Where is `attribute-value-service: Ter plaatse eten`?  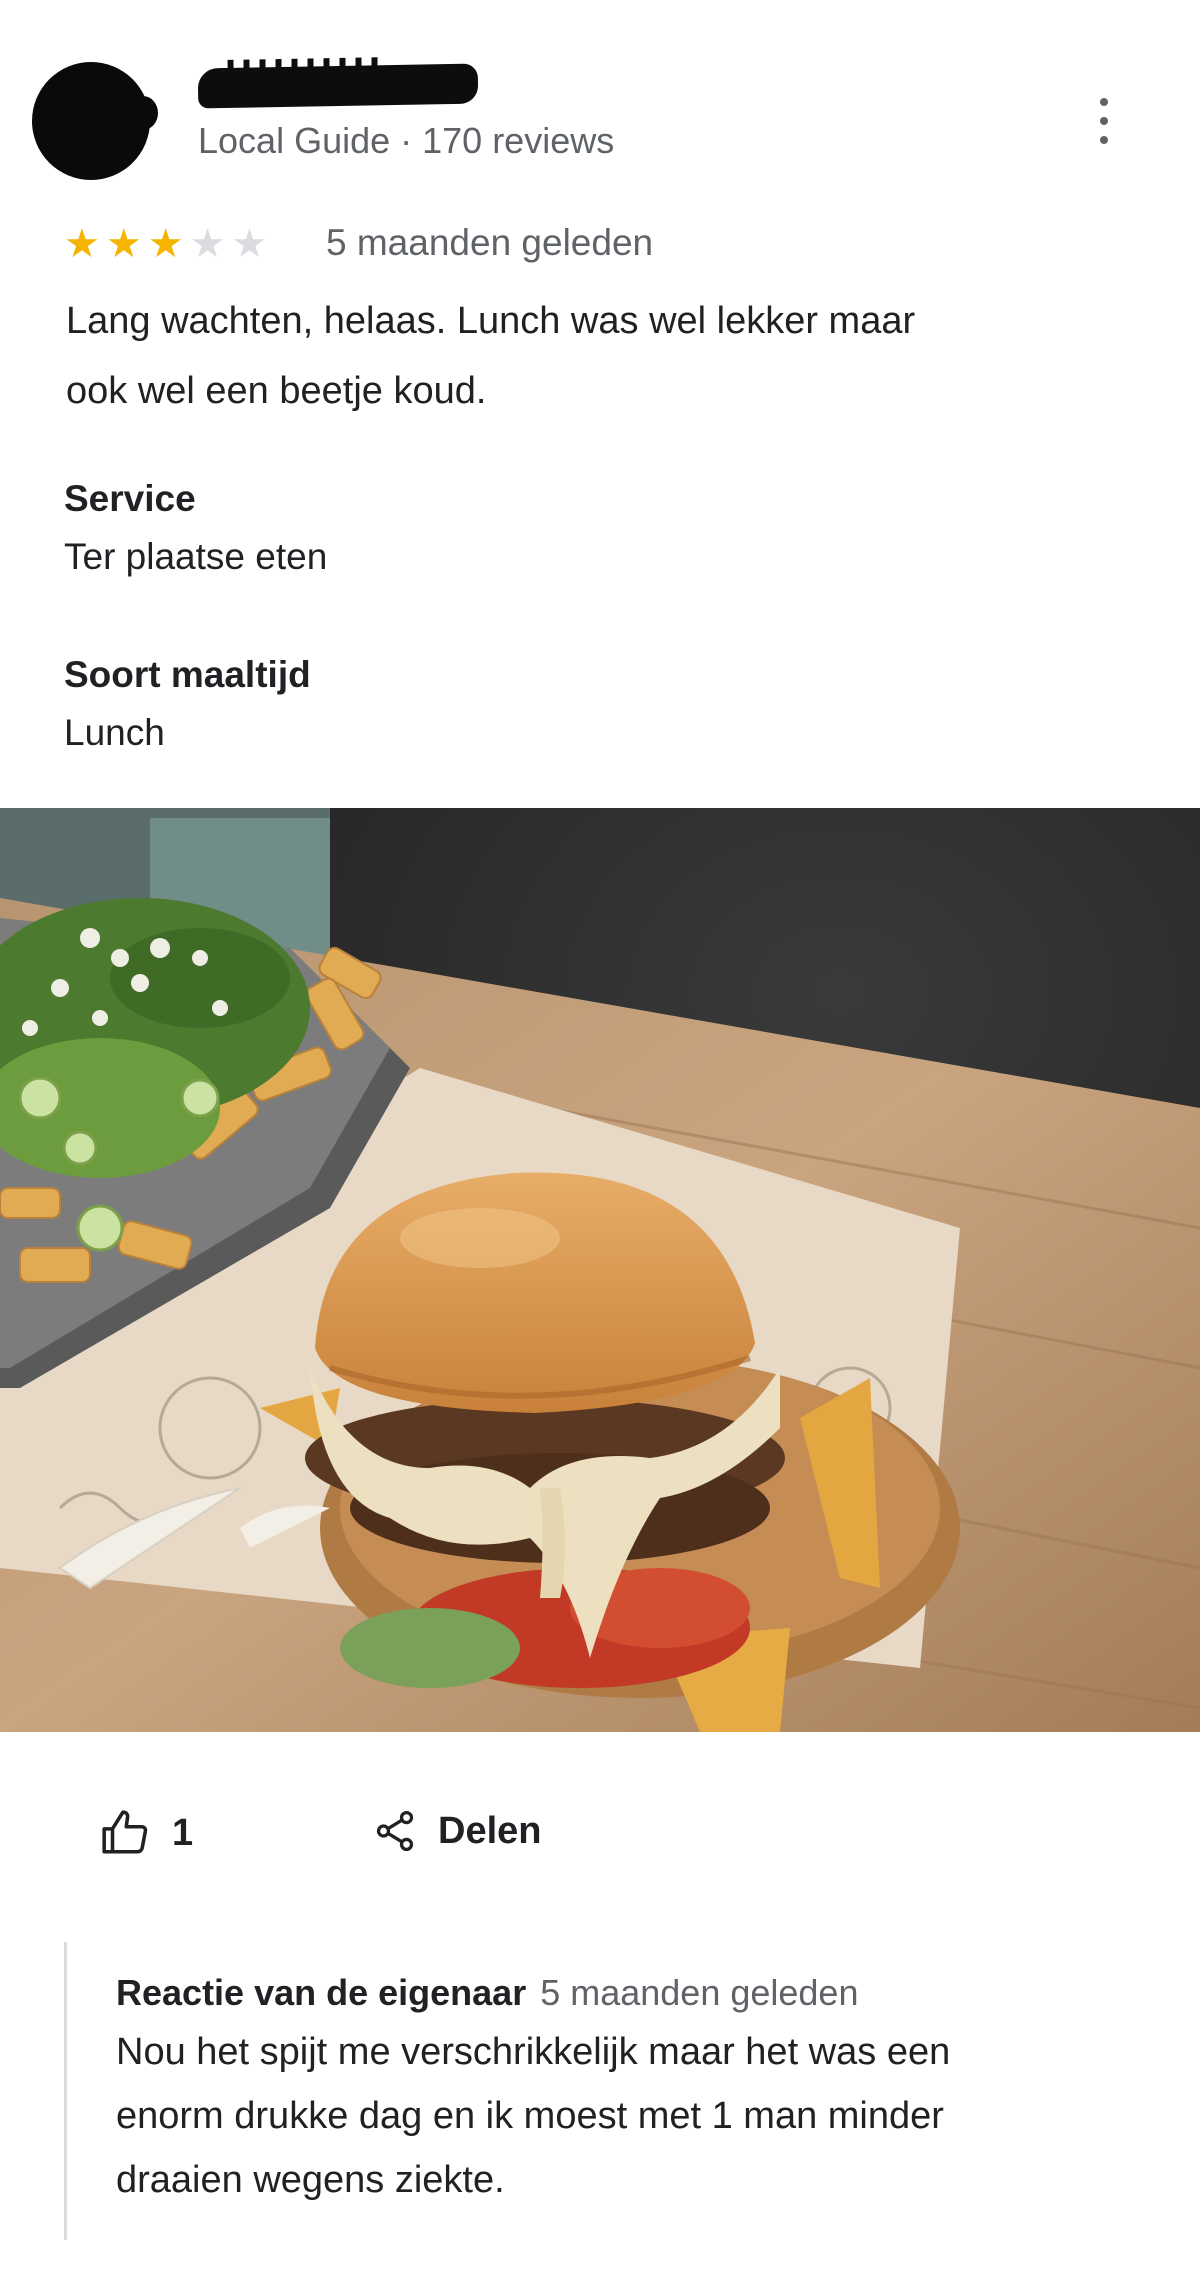 attribute-value-service: Ter plaatse eten is located at coordinates (196, 556).